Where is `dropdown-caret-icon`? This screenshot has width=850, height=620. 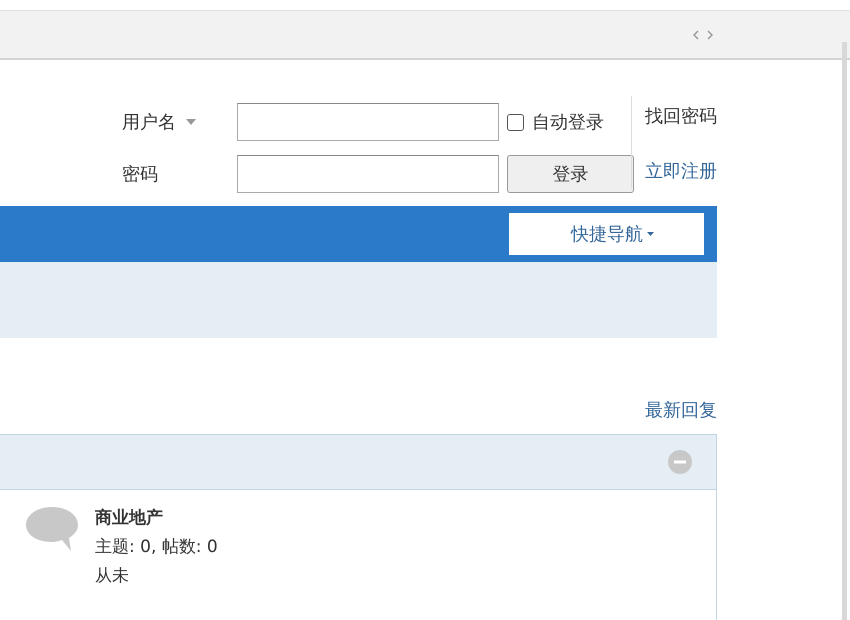
dropdown-caret-icon is located at coordinates (191, 122).